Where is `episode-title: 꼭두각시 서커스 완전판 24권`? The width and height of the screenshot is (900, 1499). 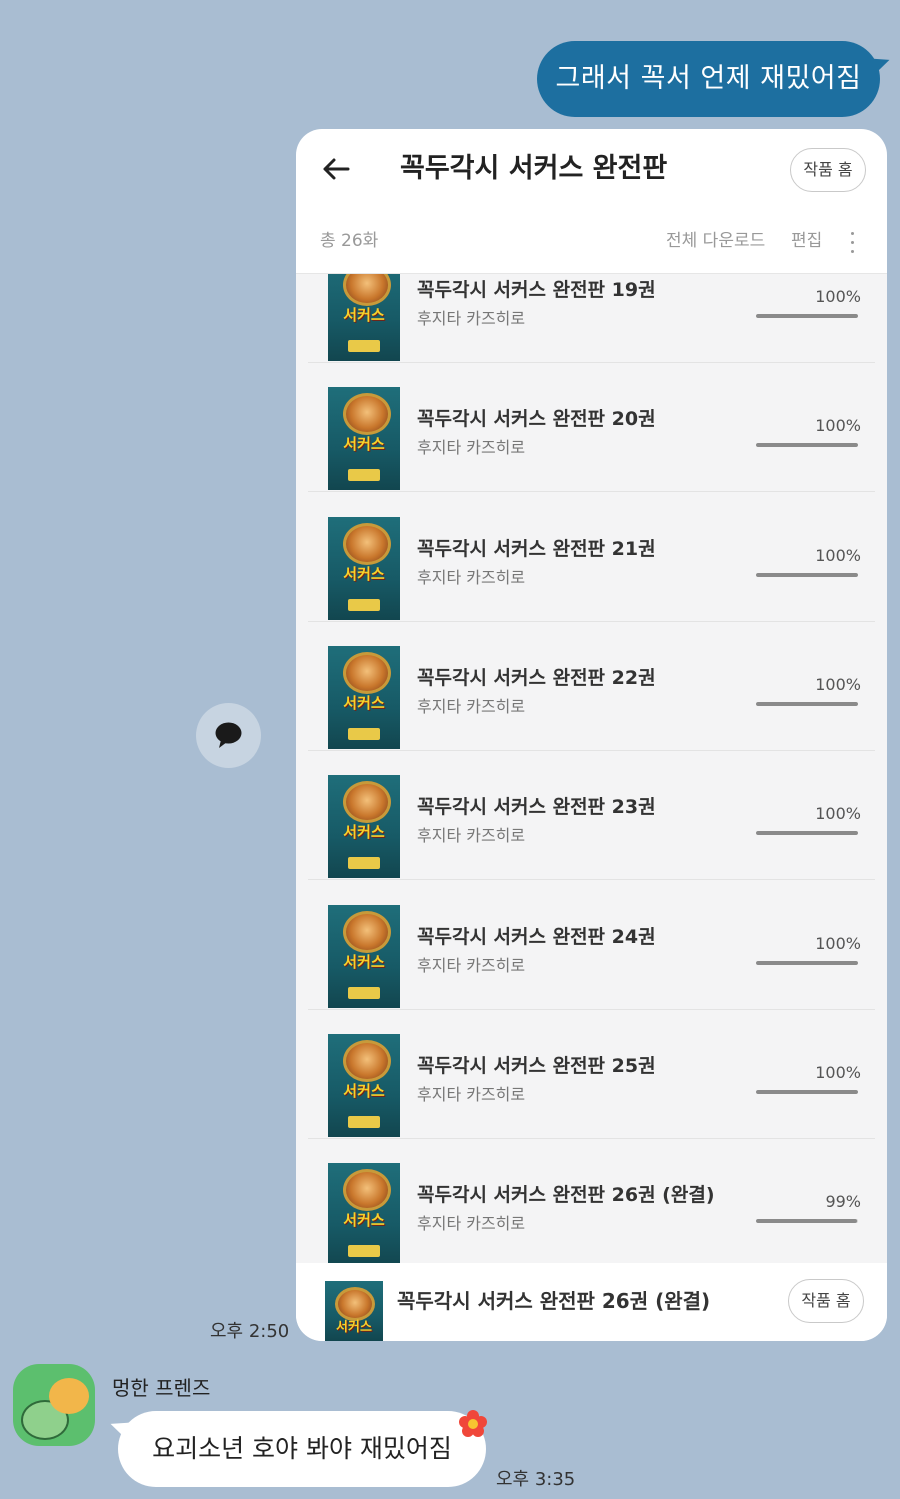 episode-title: 꼭두각시 서커스 완전판 24권 is located at coordinates (536, 936).